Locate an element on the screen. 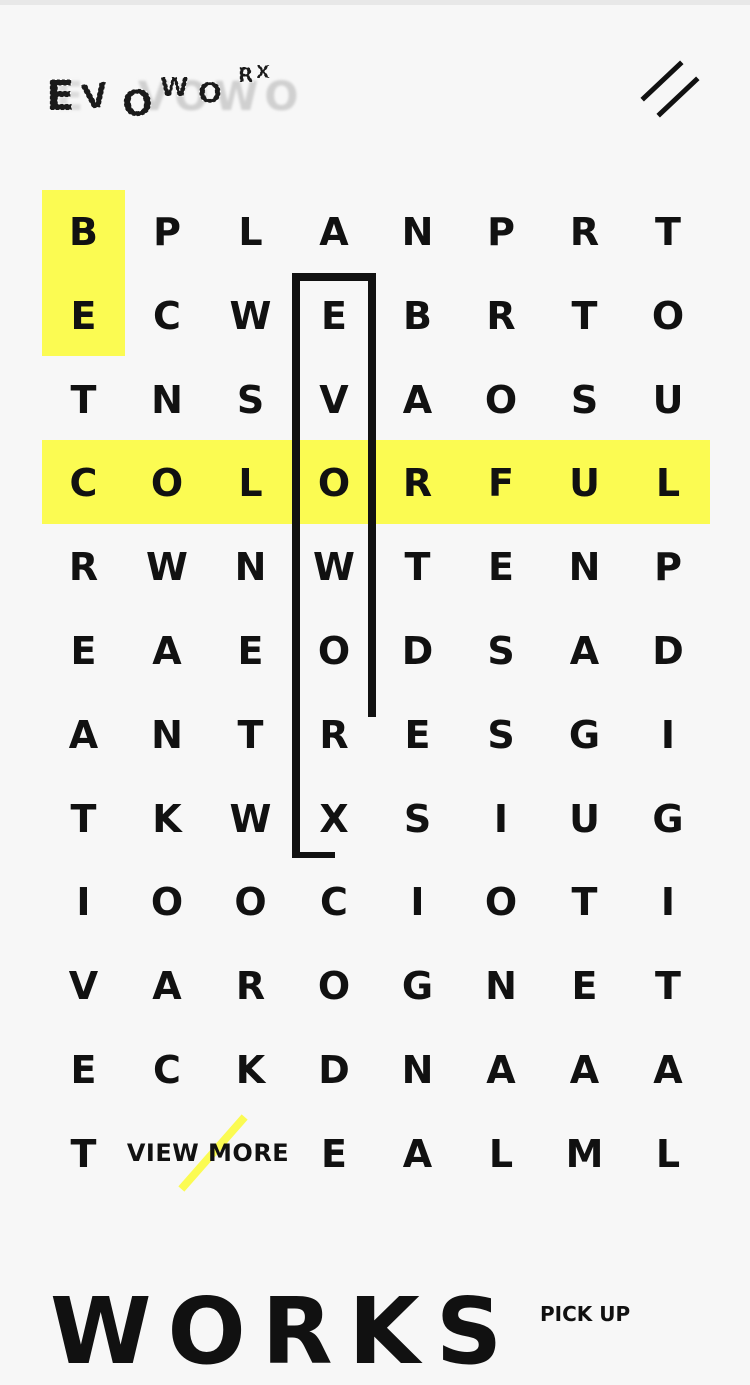 Image resolution: width=750 pixels, height=1385 pixels. svg-text: O is located at coordinates (210, 92).